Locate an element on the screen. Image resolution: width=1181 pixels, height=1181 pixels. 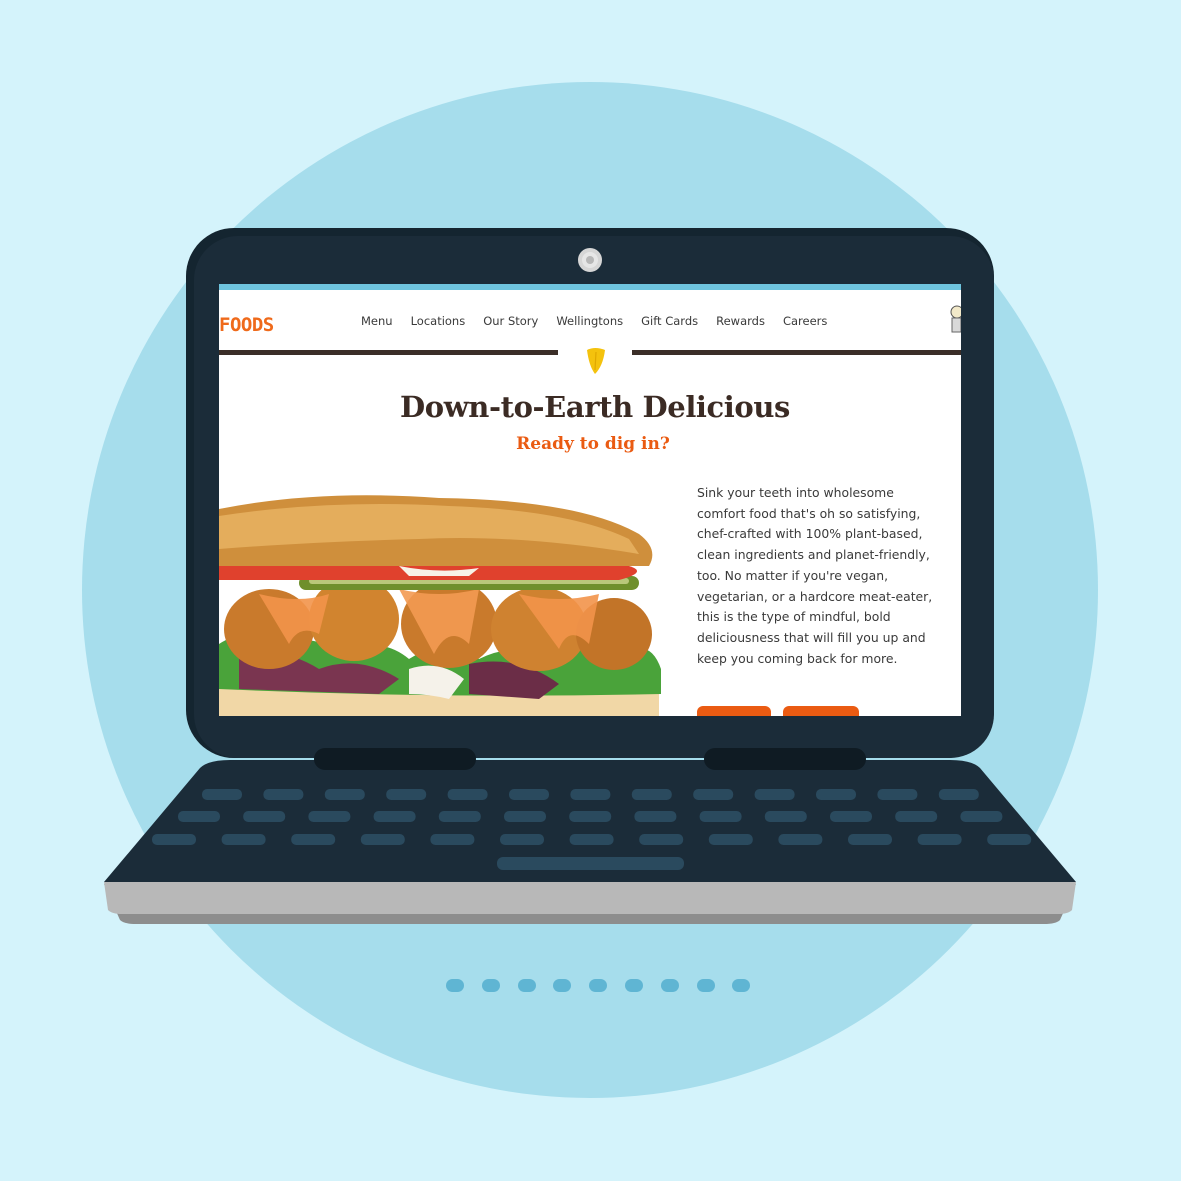
nav-item-menu: Menu is located at coordinates (377, 321).